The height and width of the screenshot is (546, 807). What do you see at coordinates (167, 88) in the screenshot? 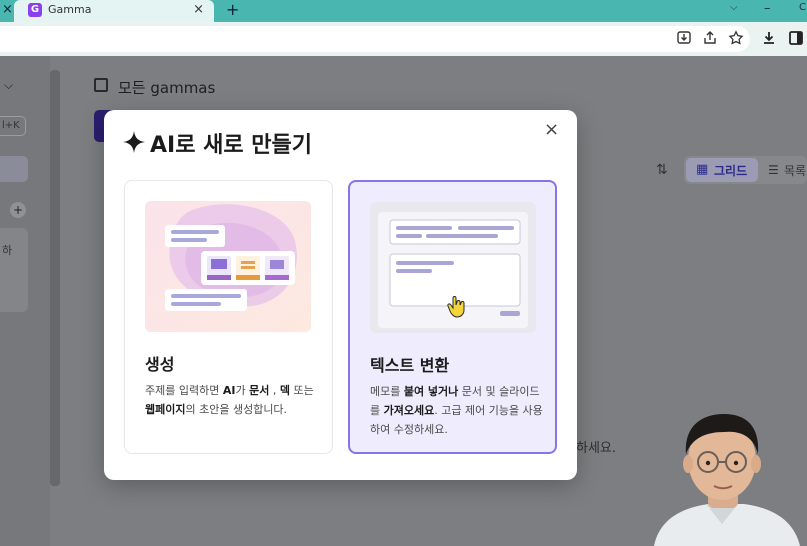
I see `page-title: 모든 gammas` at bounding box center [167, 88].